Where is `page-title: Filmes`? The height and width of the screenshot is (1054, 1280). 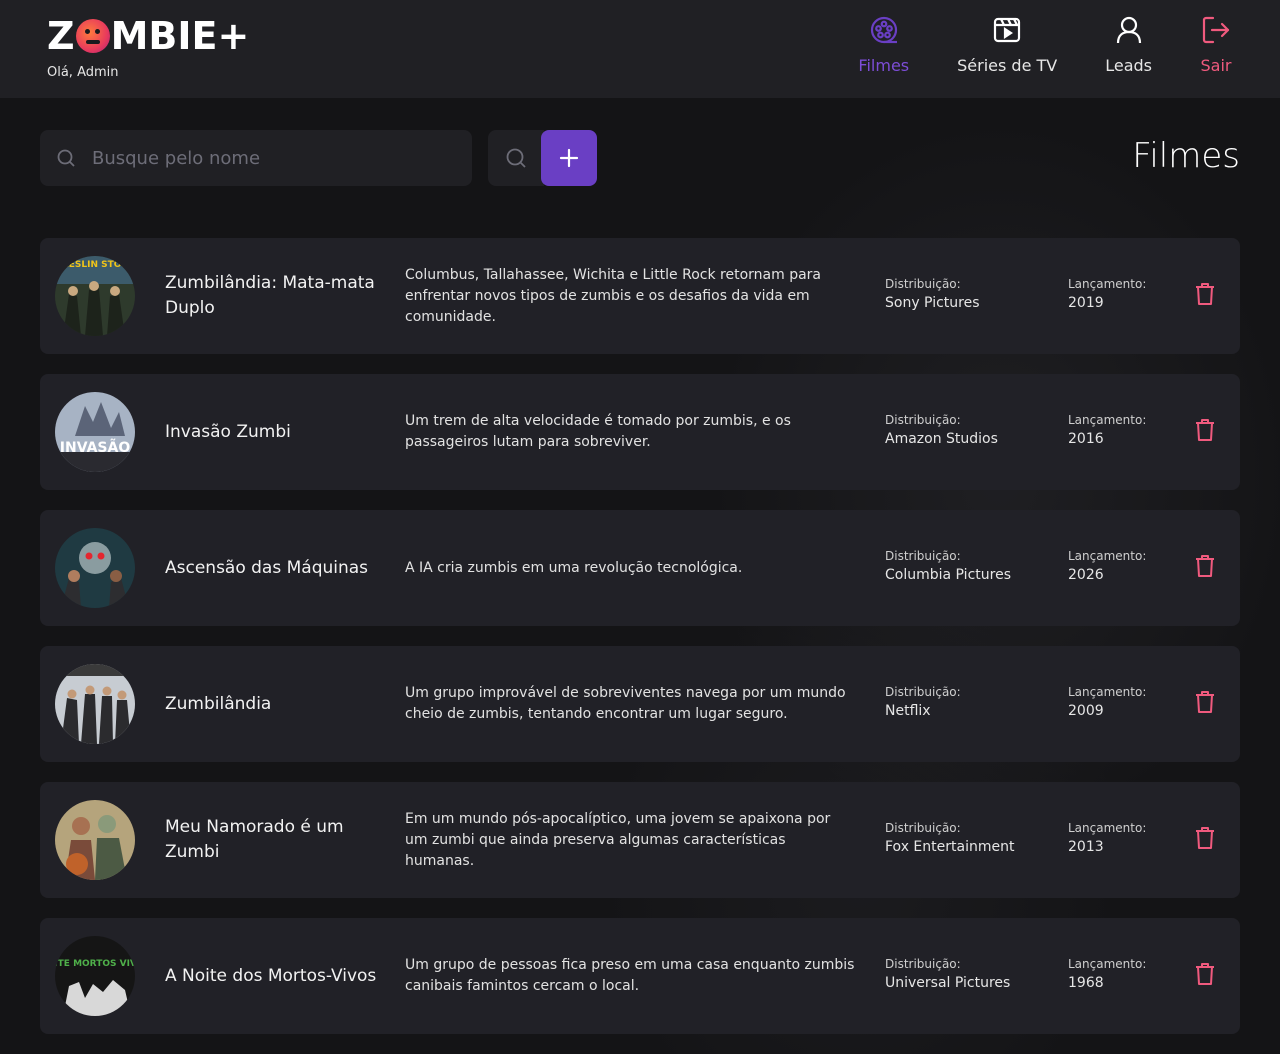
page-title: Filmes is located at coordinates (1186, 156).